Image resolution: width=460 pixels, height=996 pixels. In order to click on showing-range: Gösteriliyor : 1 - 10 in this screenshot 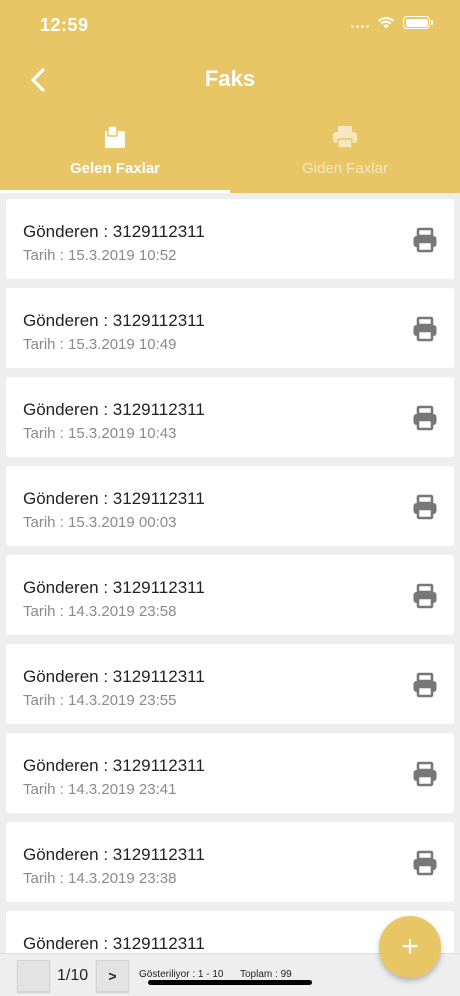, I will do `click(181, 974)`.